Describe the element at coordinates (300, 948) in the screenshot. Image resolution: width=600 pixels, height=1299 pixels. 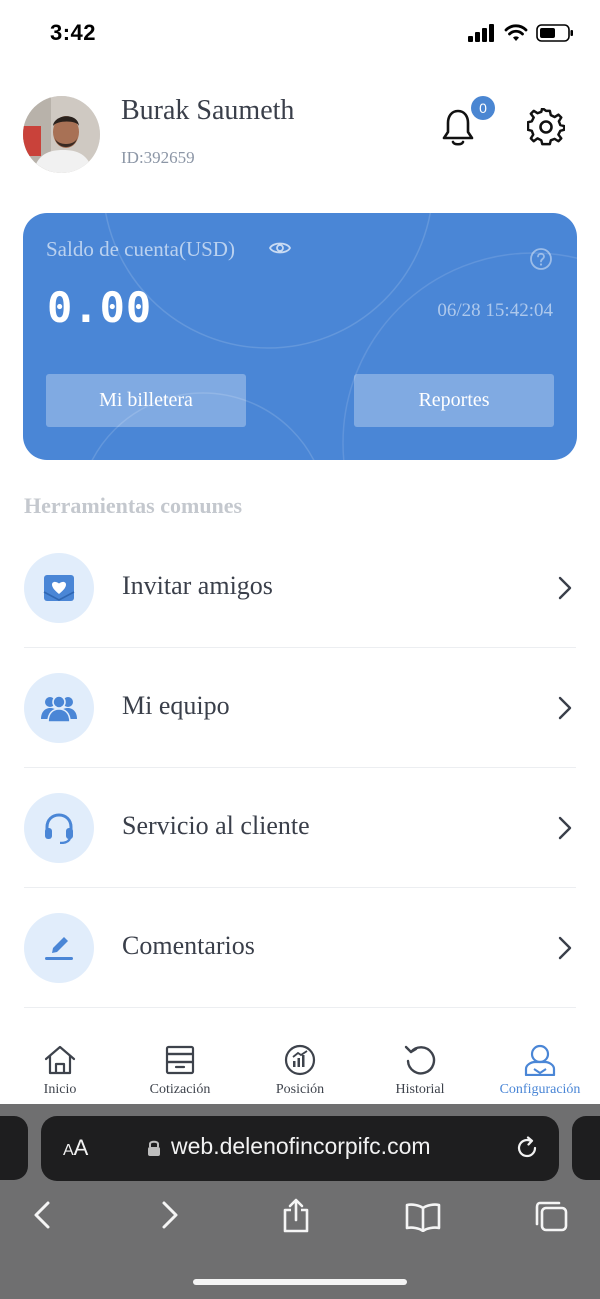
I see `list-item-comments: Comentarios` at that location.